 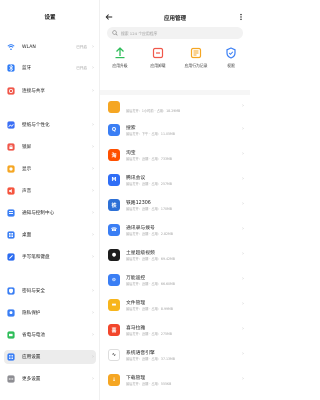 What do you see at coordinates (27, 147) in the screenshot?
I see `sidebar-item-label: 锁屏` at bounding box center [27, 147].